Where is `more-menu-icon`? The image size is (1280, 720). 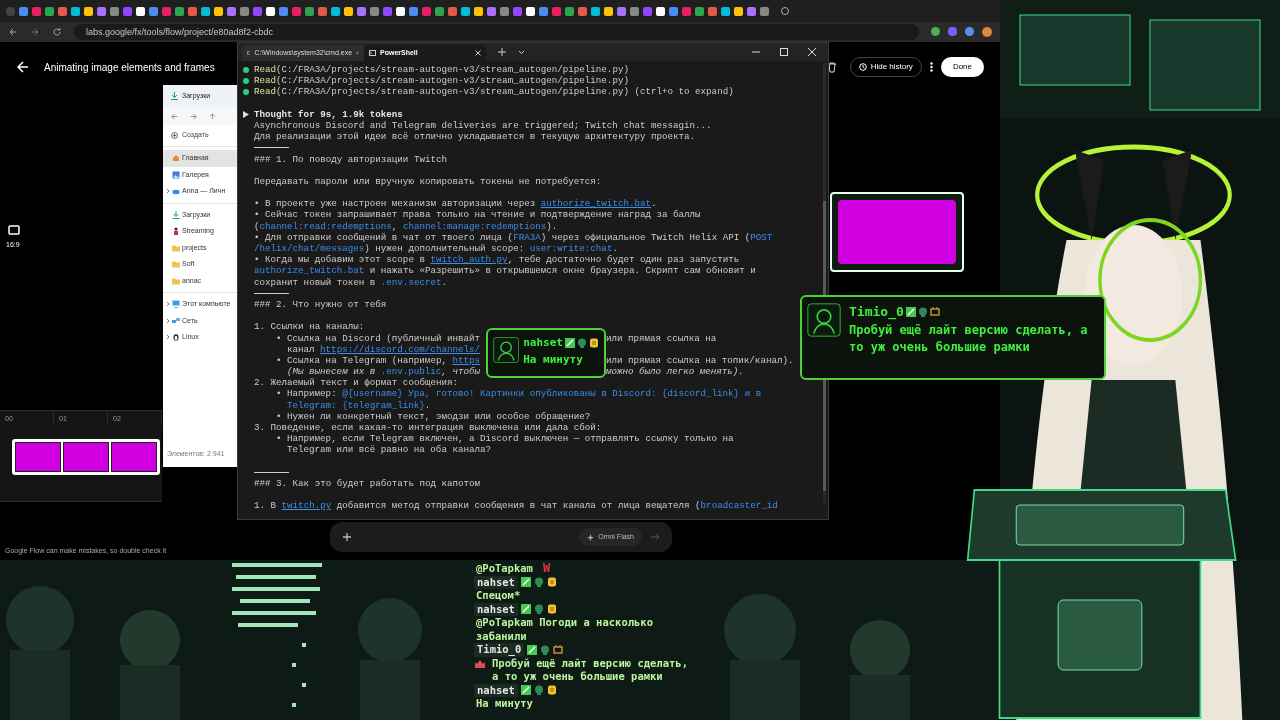
more-menu-icon is located at coordinates (931, 67).